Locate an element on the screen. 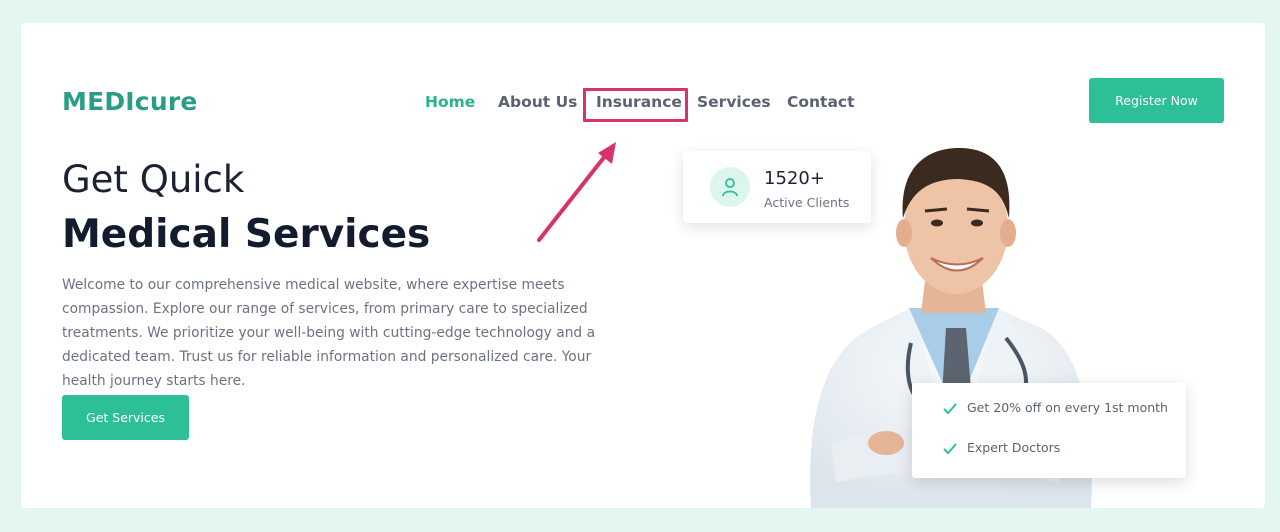 The height and width of the screenshot is (532, 1280). register-now-button: Register Now is located at coordinates (1156, 100).